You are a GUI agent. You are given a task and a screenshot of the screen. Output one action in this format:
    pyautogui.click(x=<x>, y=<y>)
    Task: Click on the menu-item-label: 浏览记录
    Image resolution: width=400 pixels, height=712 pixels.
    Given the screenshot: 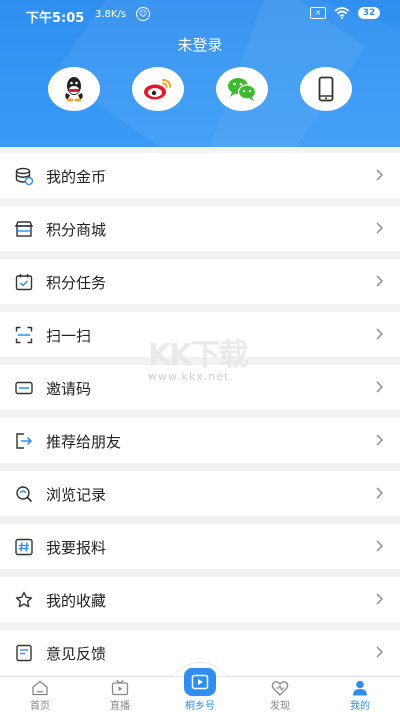 What is the action you would take?
    pyautogui.click(x=76, y=495)
    